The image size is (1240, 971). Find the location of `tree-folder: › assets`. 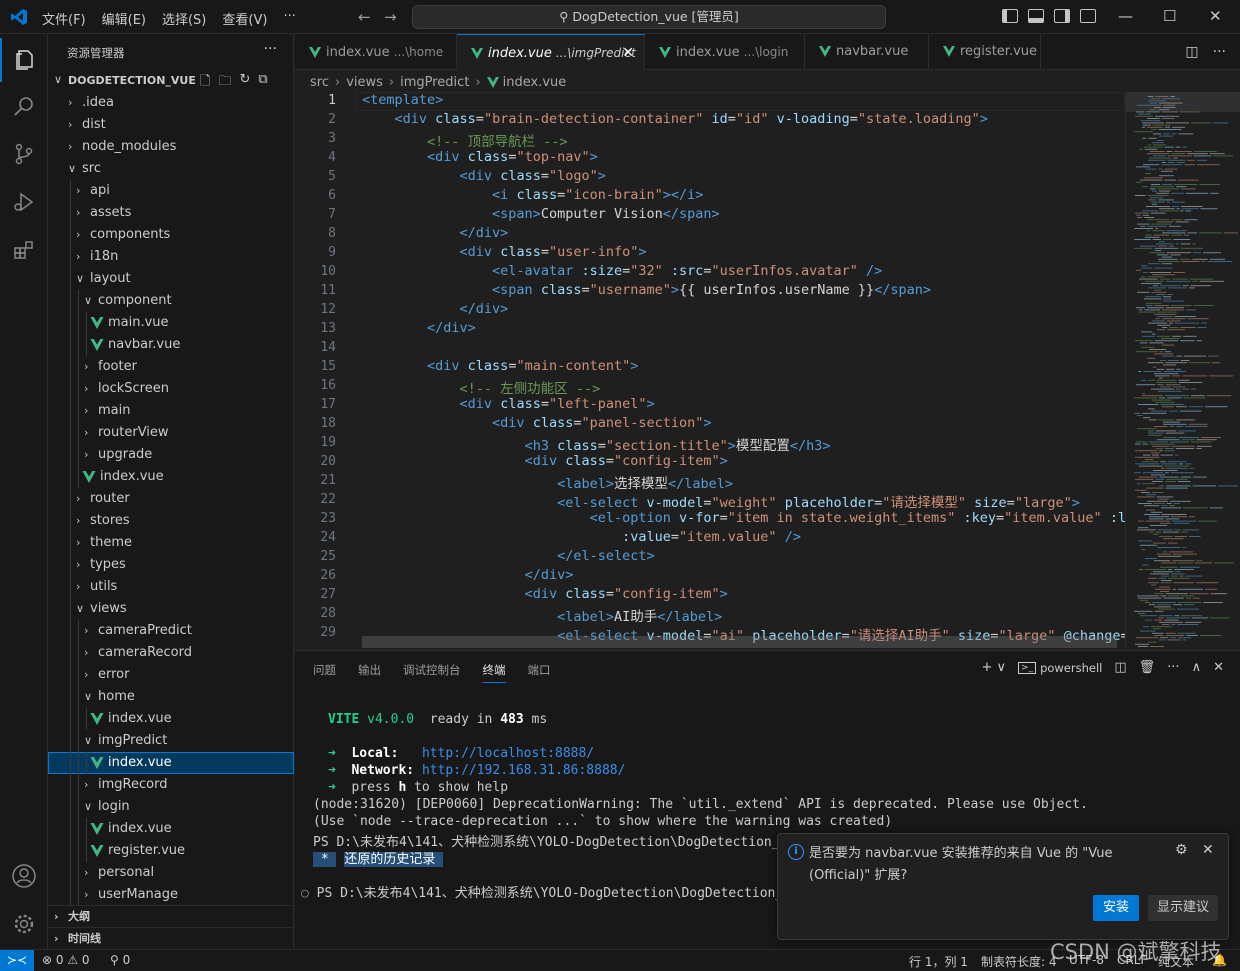

tree-folder: › assets is located at coordinates (171, 213).